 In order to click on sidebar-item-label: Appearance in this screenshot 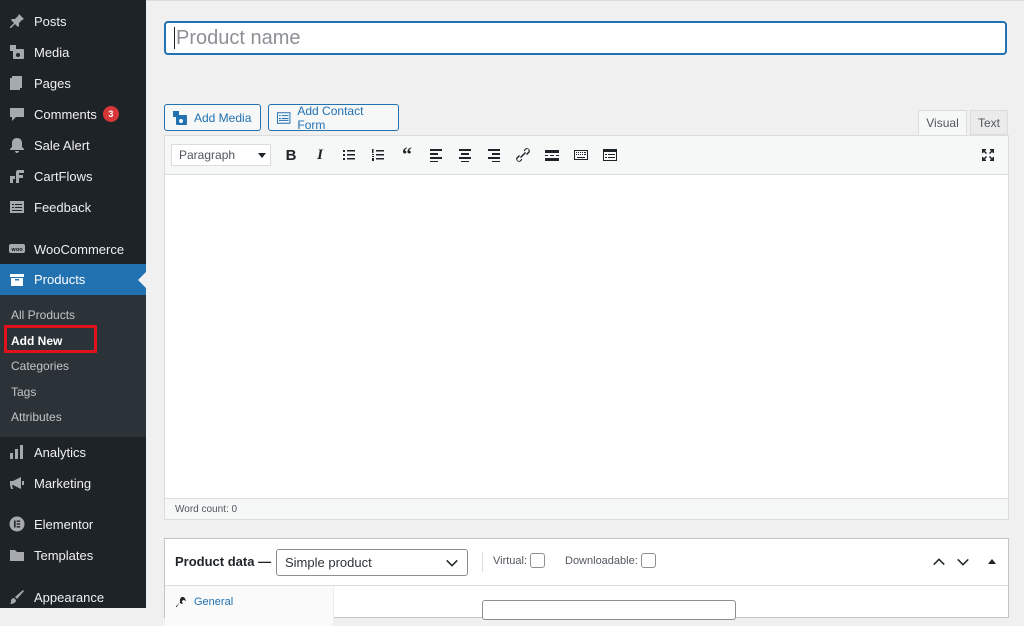, I will do `click(69, 597)`.